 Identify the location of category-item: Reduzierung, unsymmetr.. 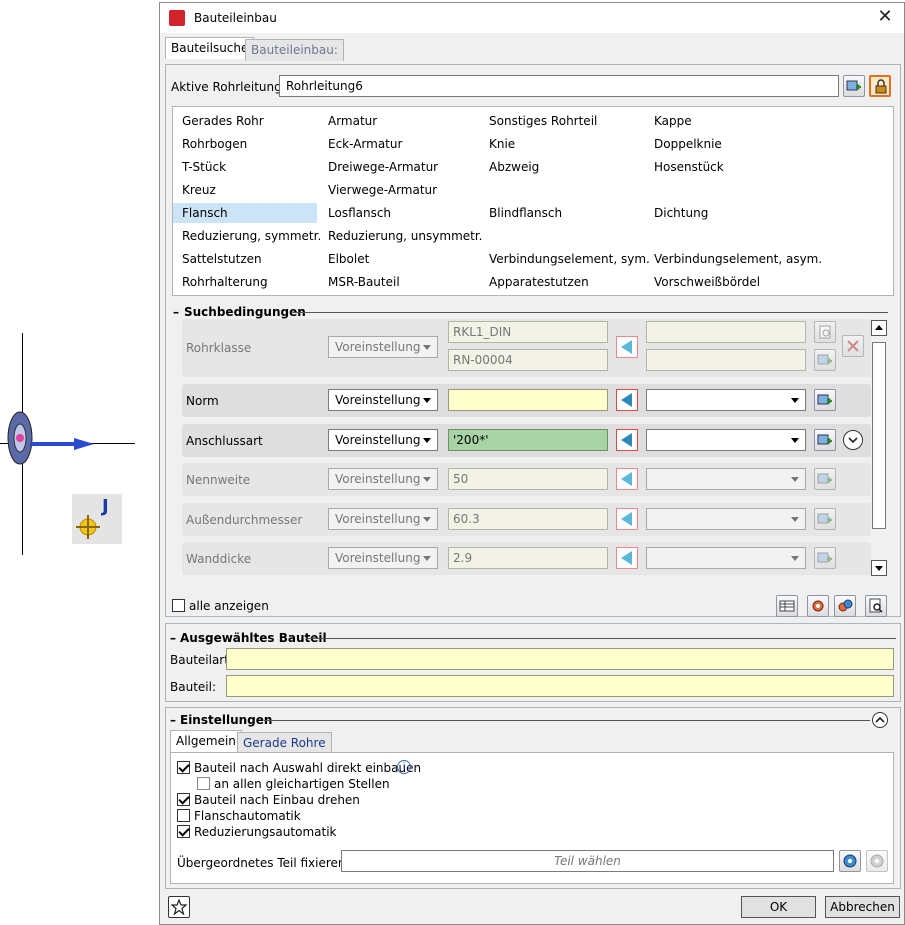
(401, 236).